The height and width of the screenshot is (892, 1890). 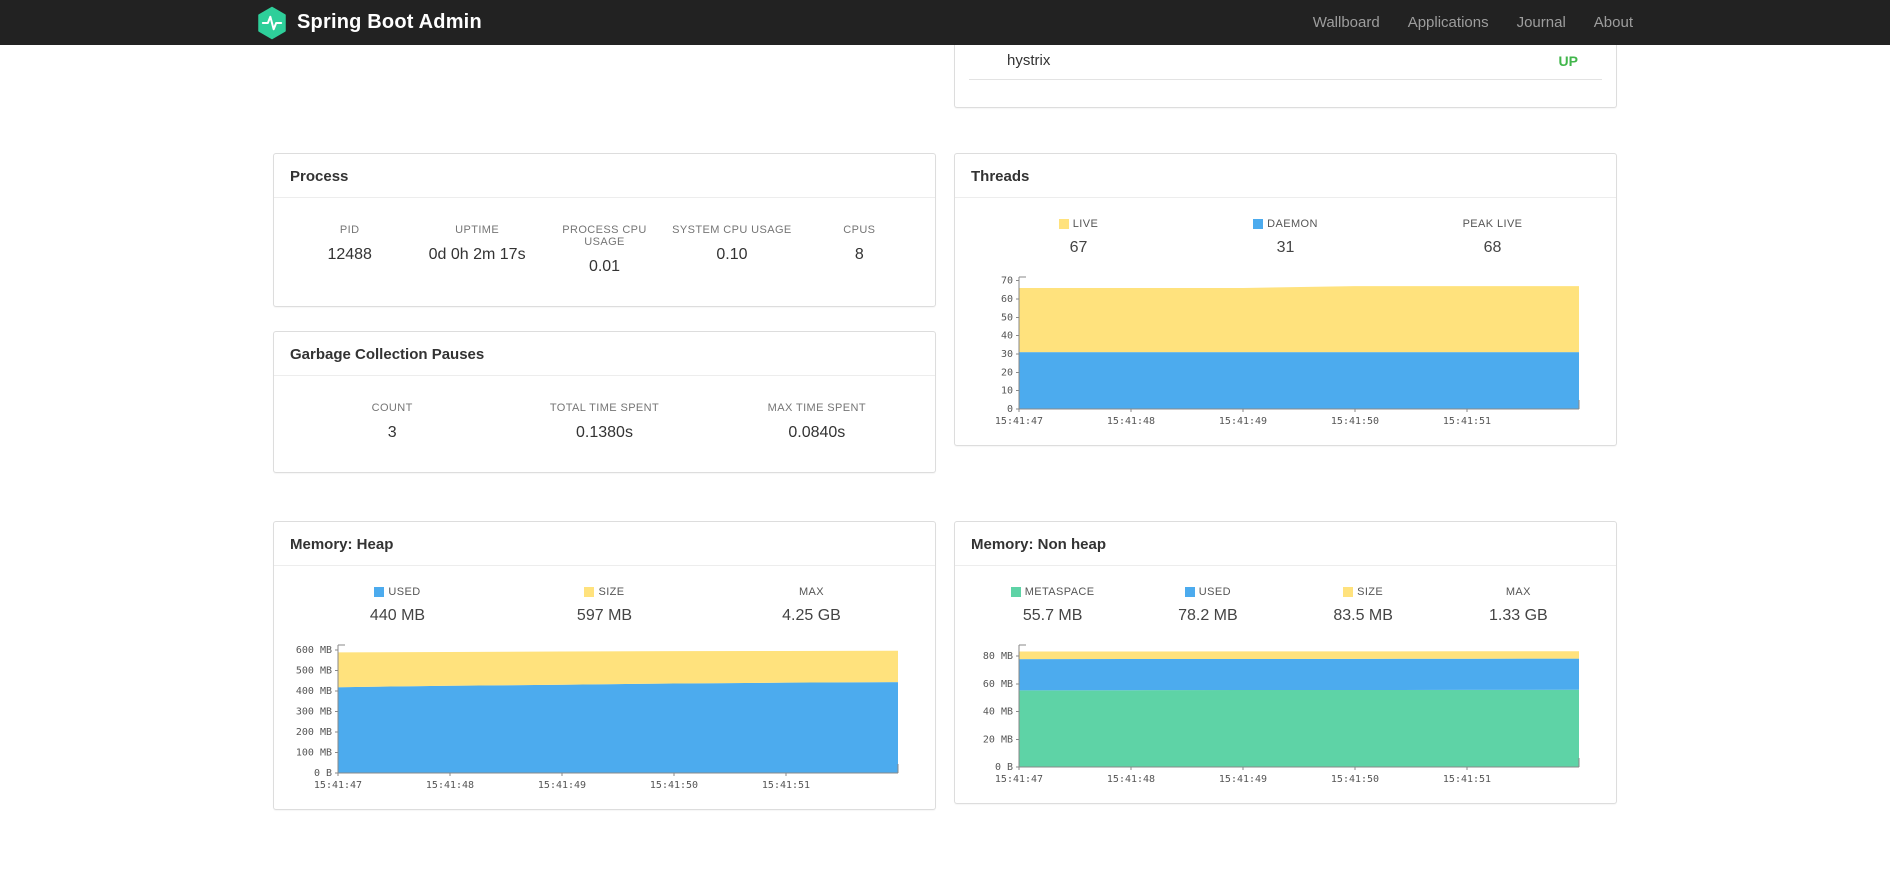 I want to click on svg-text: 40, so click(x=1007, y=336).